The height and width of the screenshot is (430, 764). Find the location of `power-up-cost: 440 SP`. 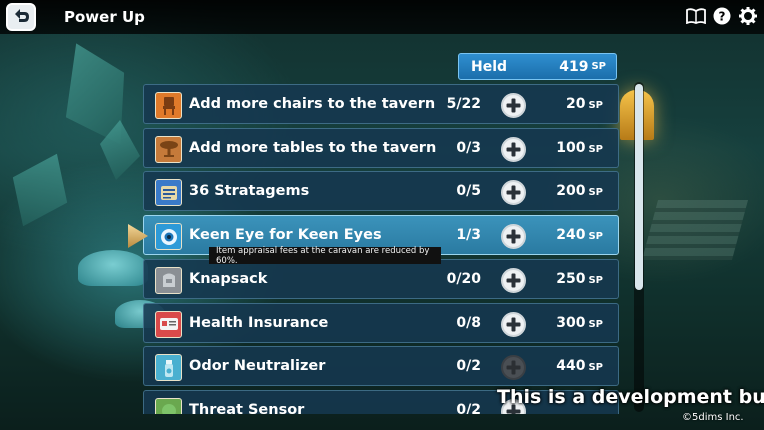

power-up-cost: 440 SP is located at coordinates (579, 366).